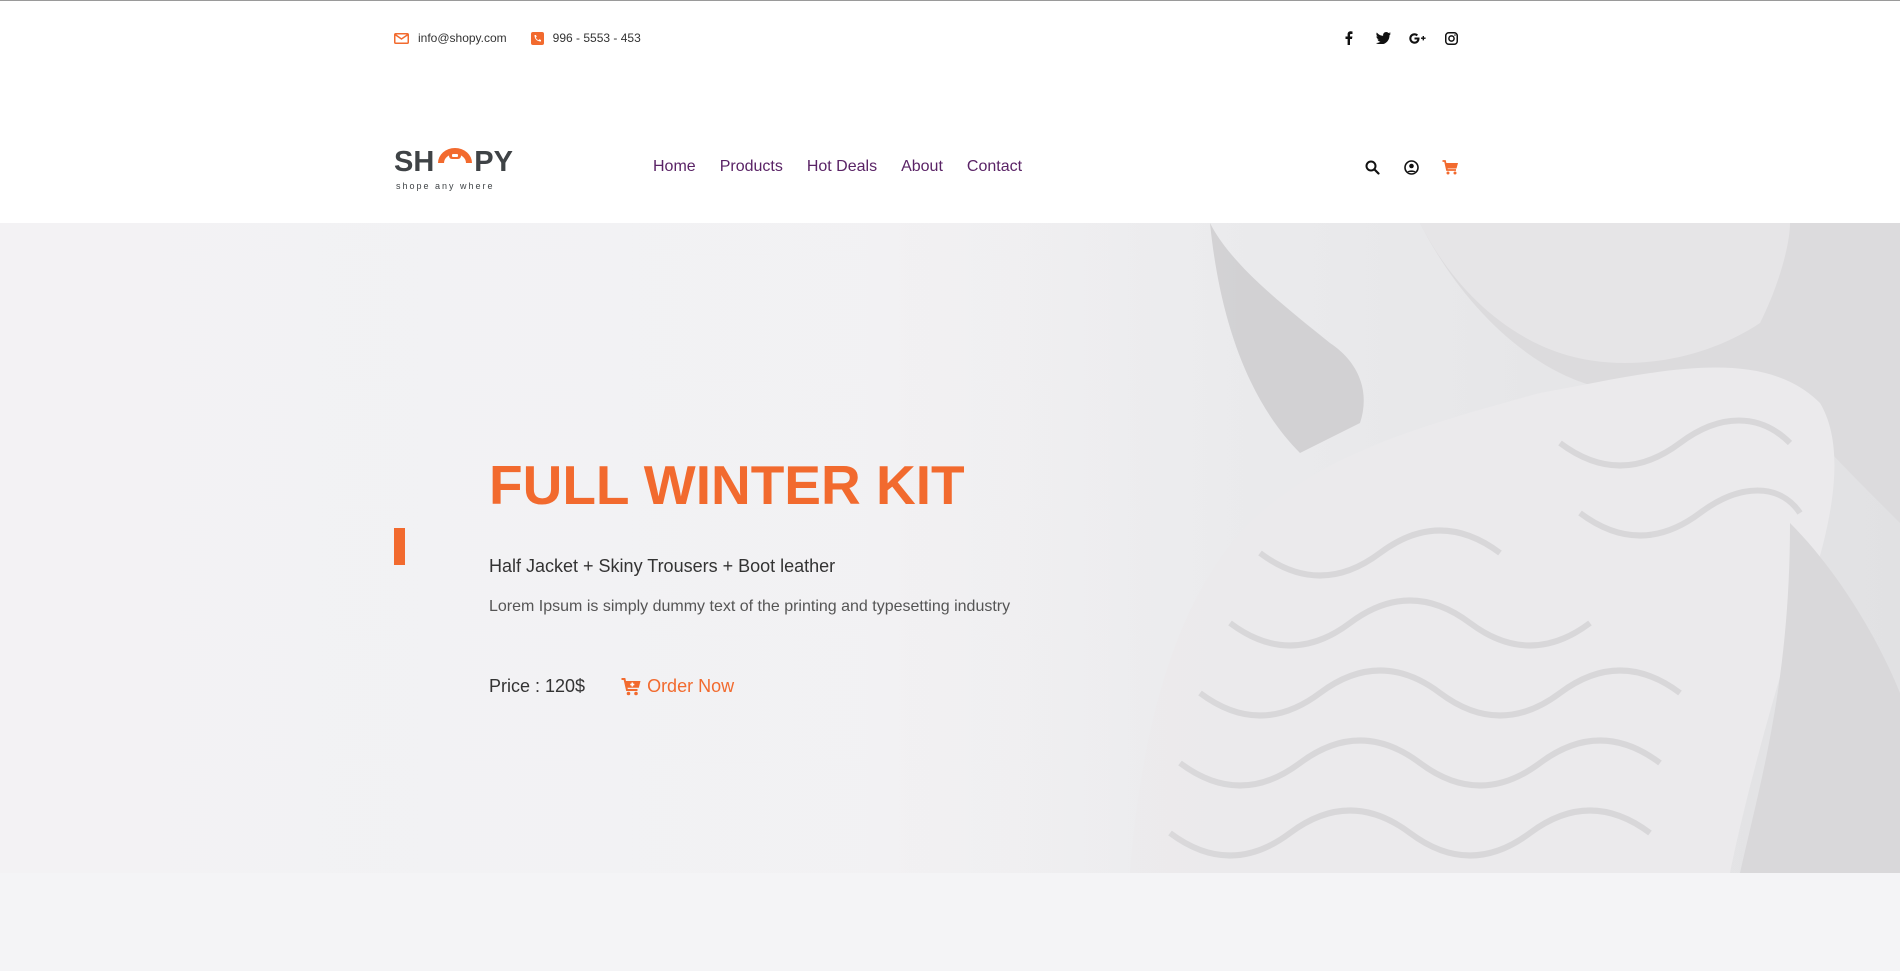 The height and width of the screenshot is (971, 1900). I want to click on instagram-icon, so click(1451, 38).